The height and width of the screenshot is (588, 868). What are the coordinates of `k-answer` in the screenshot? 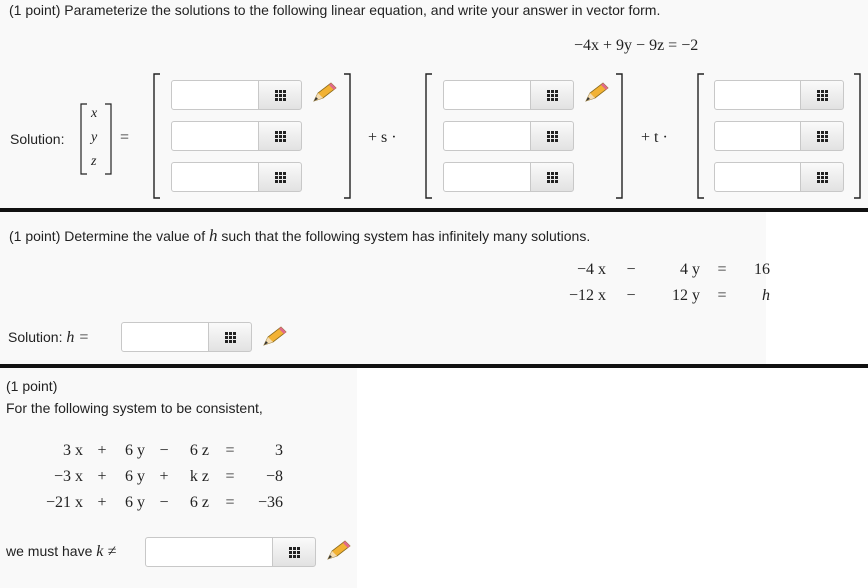 It's located at (230, 552).